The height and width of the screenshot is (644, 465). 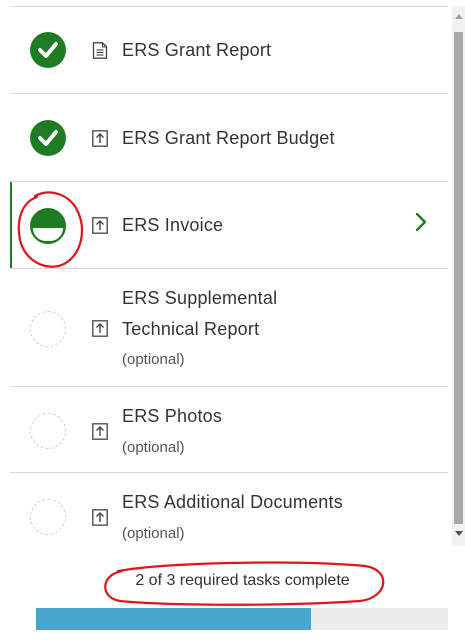 I want to click on task-name: ERS Grant Report Budget, so click(x=228, y=138).